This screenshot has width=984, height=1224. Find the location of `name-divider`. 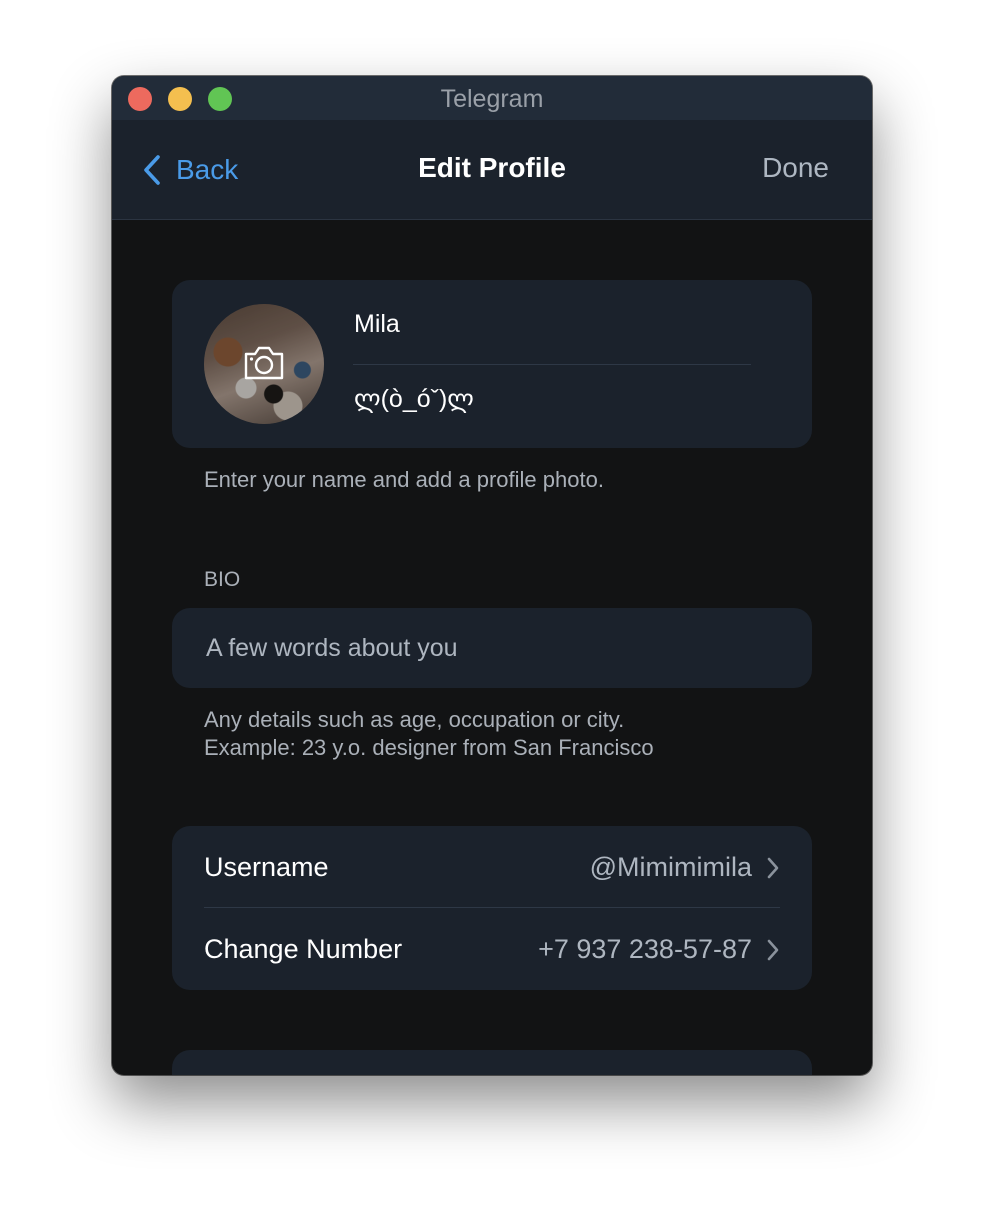

name-divider is located at coordinates (552, 364).